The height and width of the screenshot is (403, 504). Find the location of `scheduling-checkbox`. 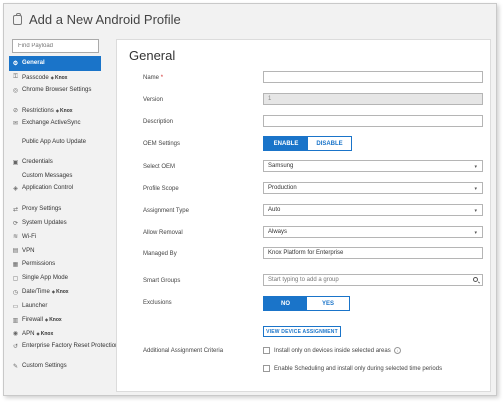

scheduling-checkbox is located at coordinates (266, 368).